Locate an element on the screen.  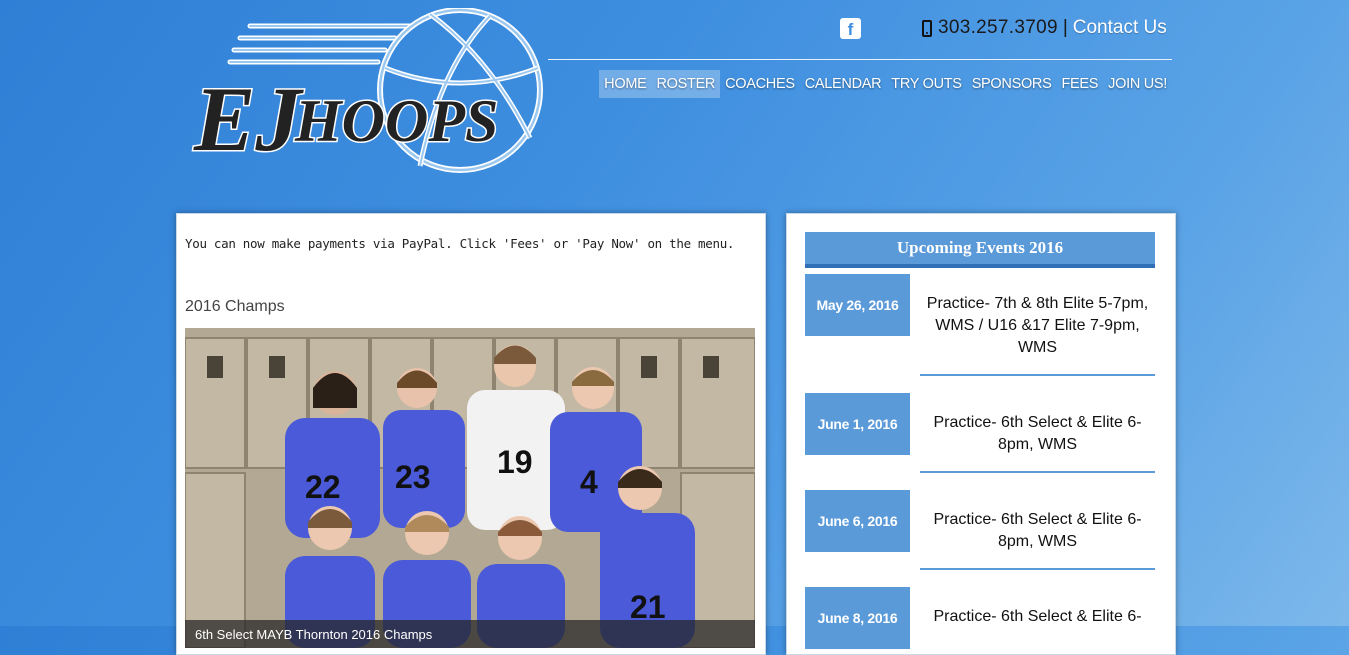
nav-coaches: COACHES is located at coordinates (760, 84).